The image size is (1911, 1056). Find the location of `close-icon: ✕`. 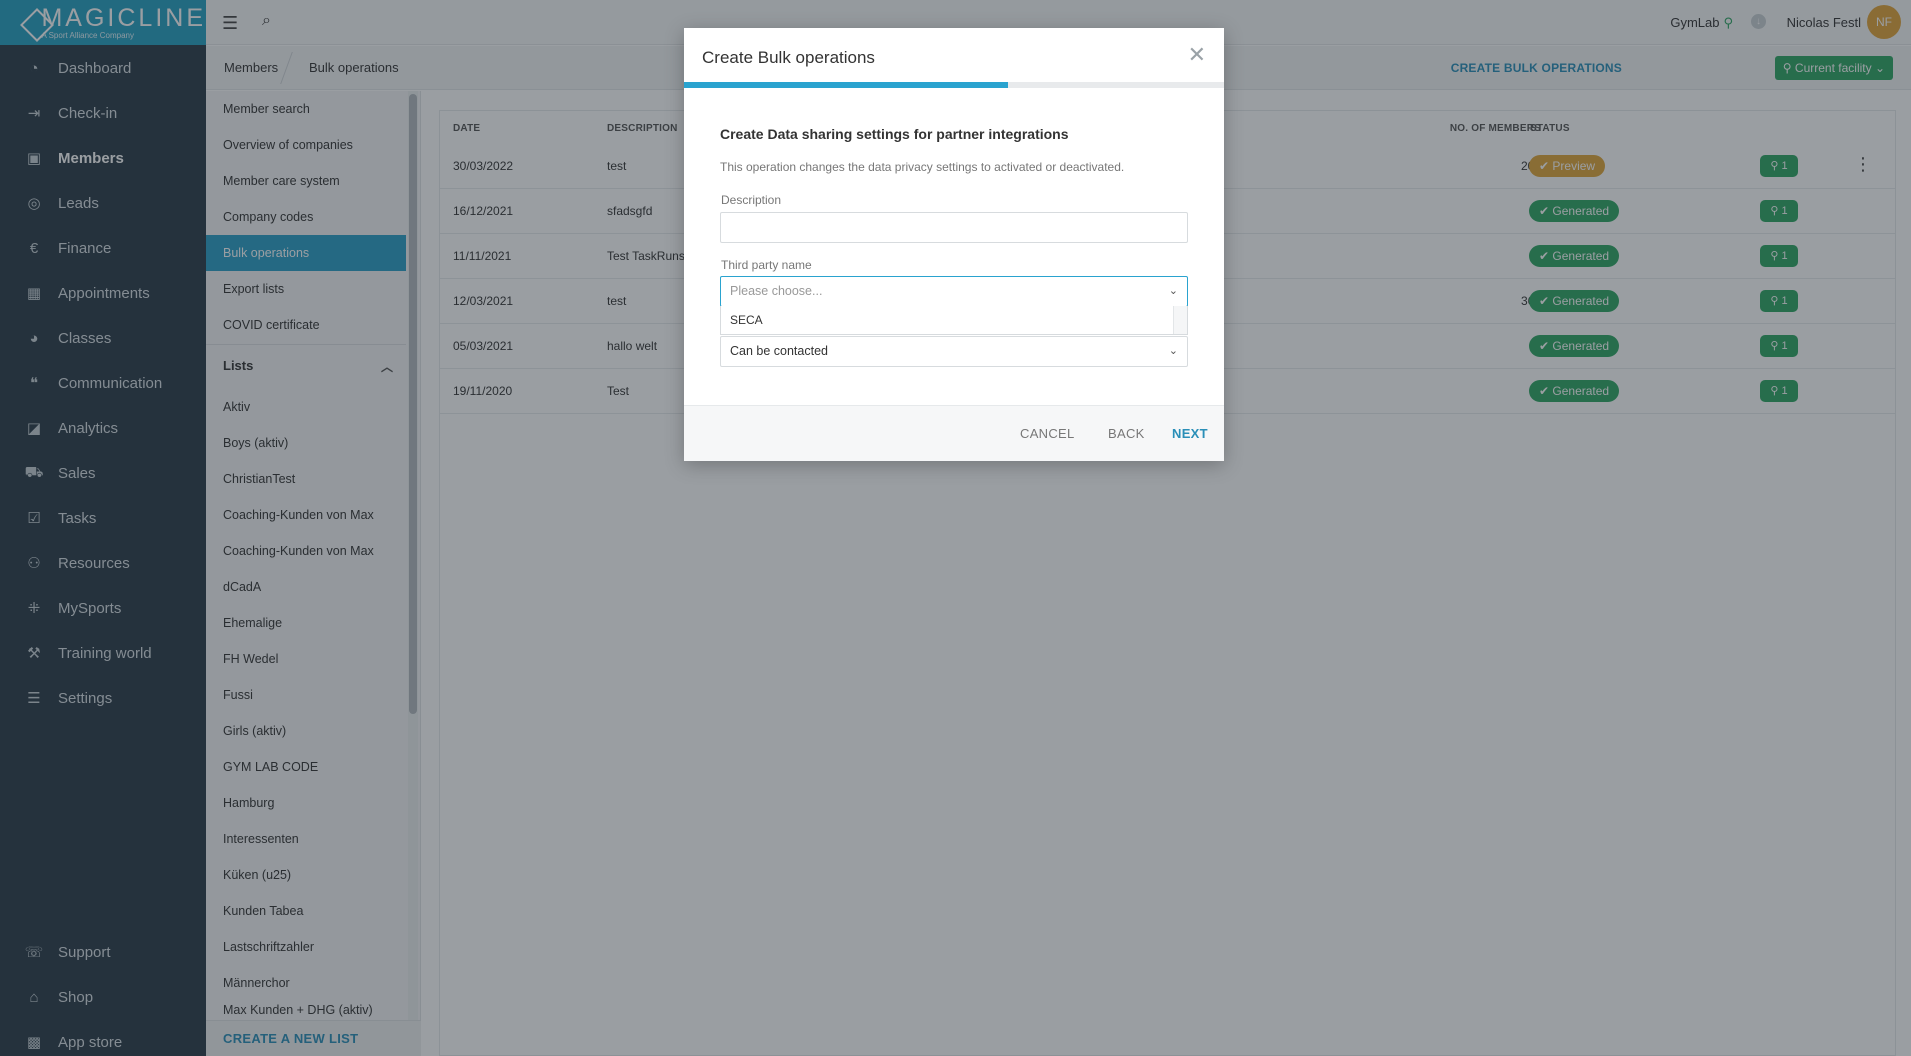

close-icon: ✕ is located at coordinates (1197, 55).